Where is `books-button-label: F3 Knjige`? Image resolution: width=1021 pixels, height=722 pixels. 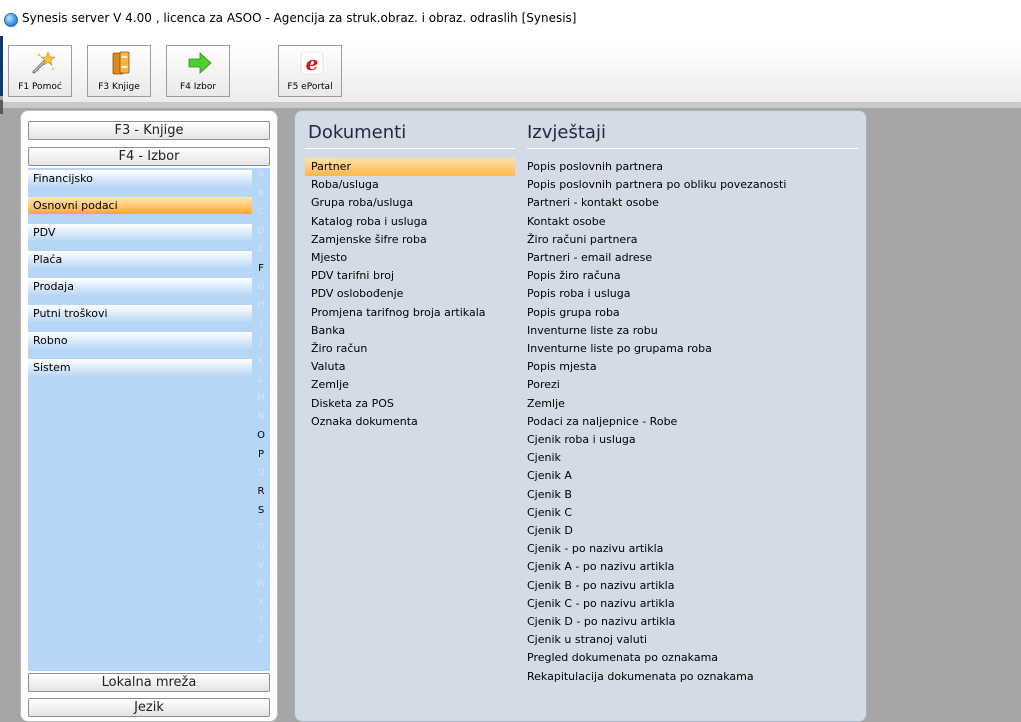 books-button-label: F3 Knjige is located at coordinates (119, 87).